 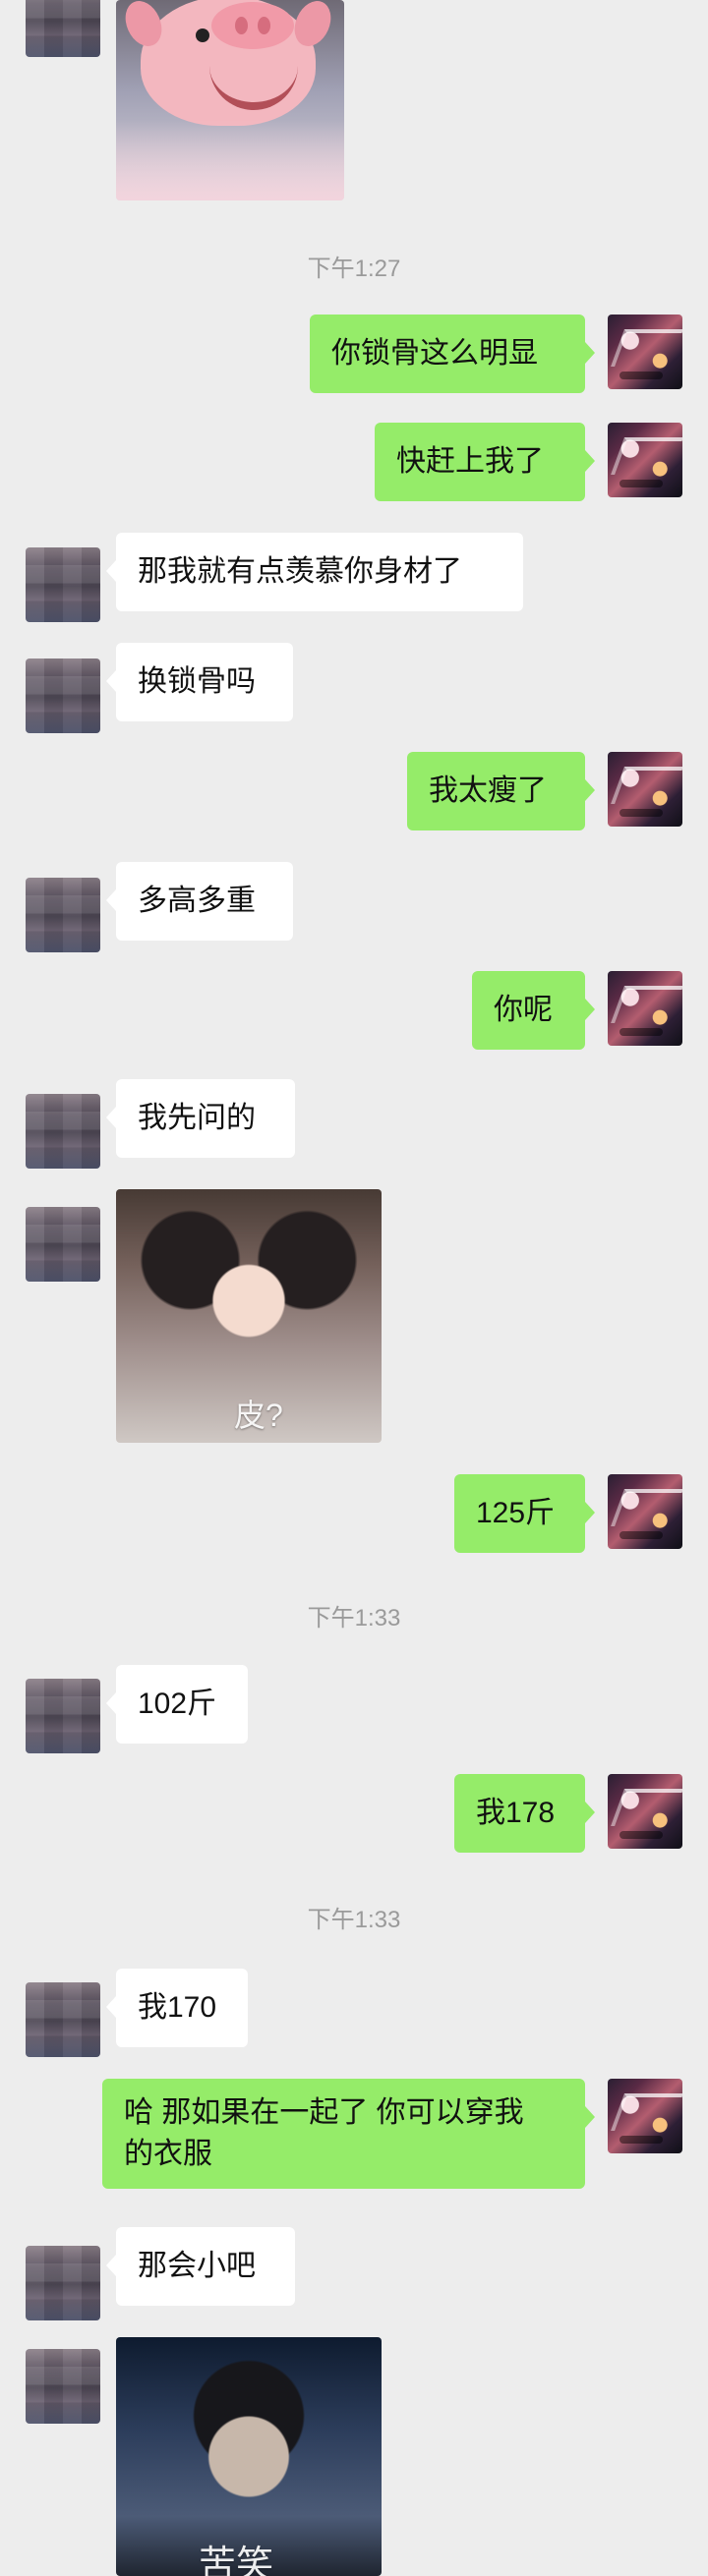 What do you see at coordinates (501, 791) in the screenshot?
I see `sent-message-3: 我太瘦了` at bounding box center [501, 791].